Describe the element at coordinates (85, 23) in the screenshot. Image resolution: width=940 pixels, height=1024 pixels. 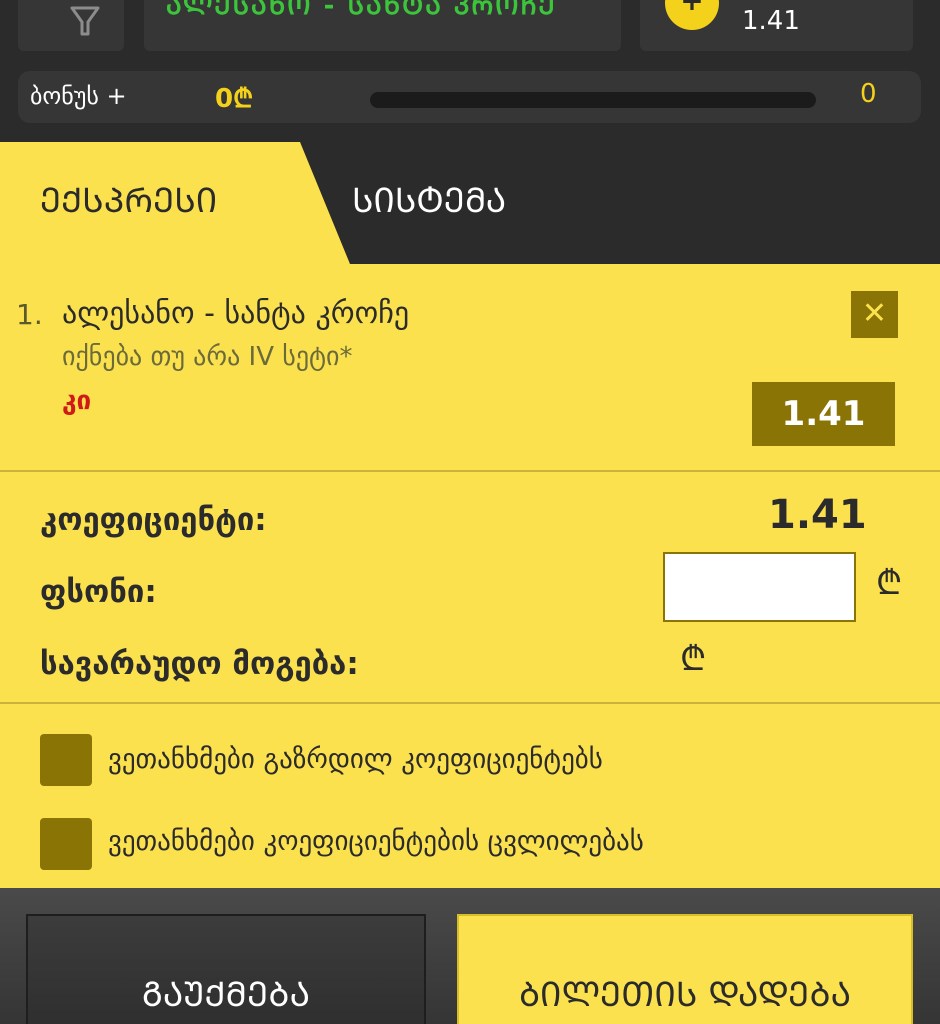
I see `filter-icon` at that location.